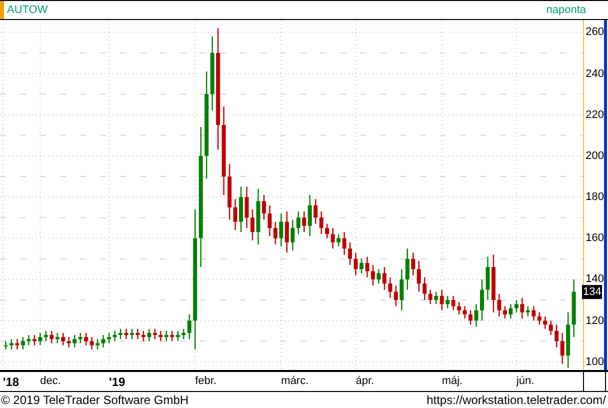 This screenshot has width=608, height=408. Describe the element at coordinates (205, 381) in the screenshot. I see `x-tick-label: febr.` at that location.